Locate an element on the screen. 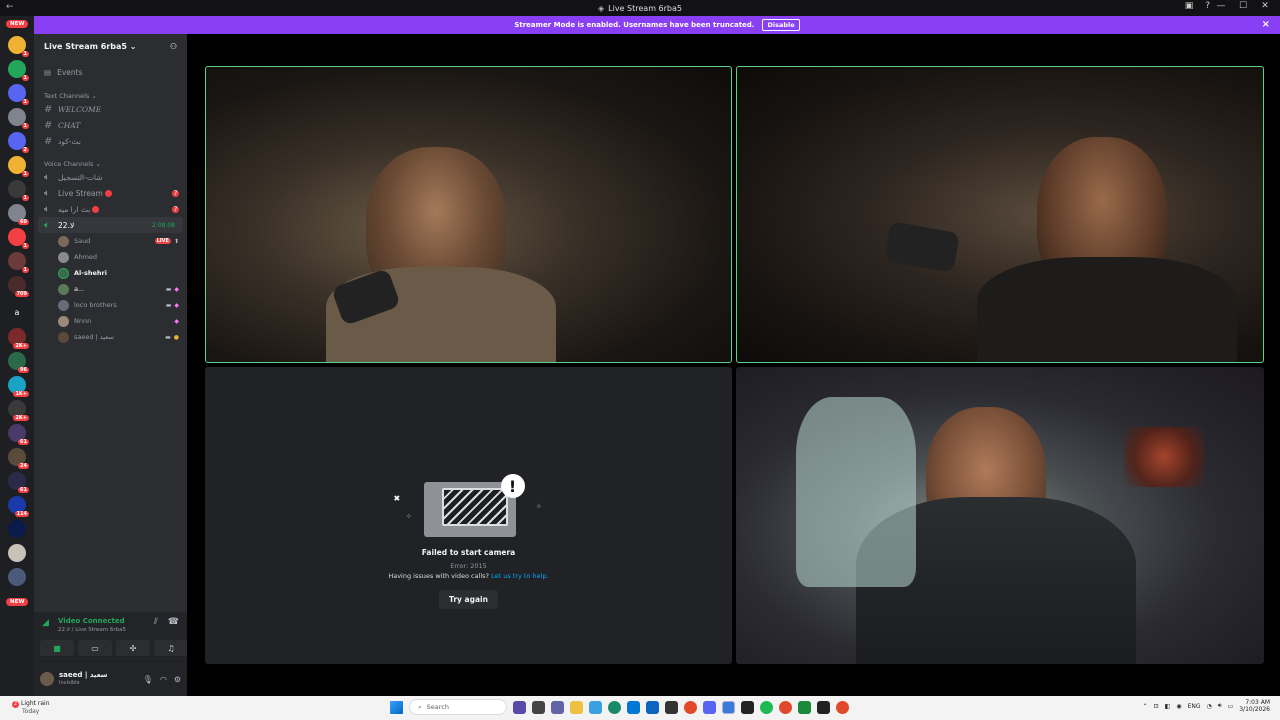  server-icon: 60 is located at coordinates (18, 214).